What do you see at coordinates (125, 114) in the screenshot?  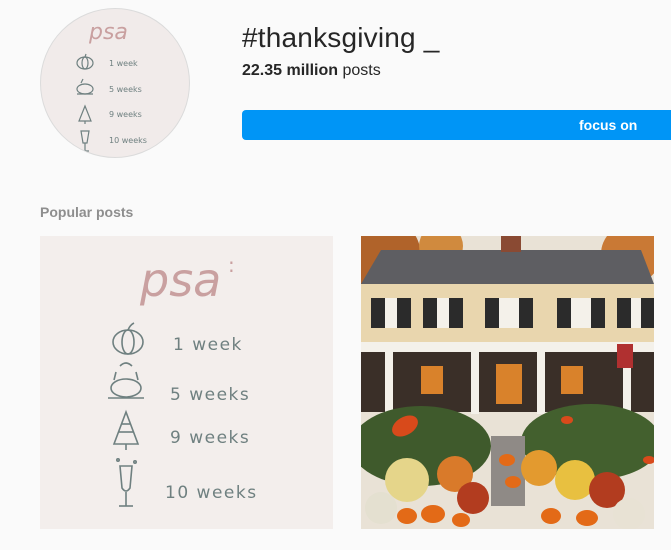 I see `avatar-row-label: 9 weeks` at bounding box center [125, 114].